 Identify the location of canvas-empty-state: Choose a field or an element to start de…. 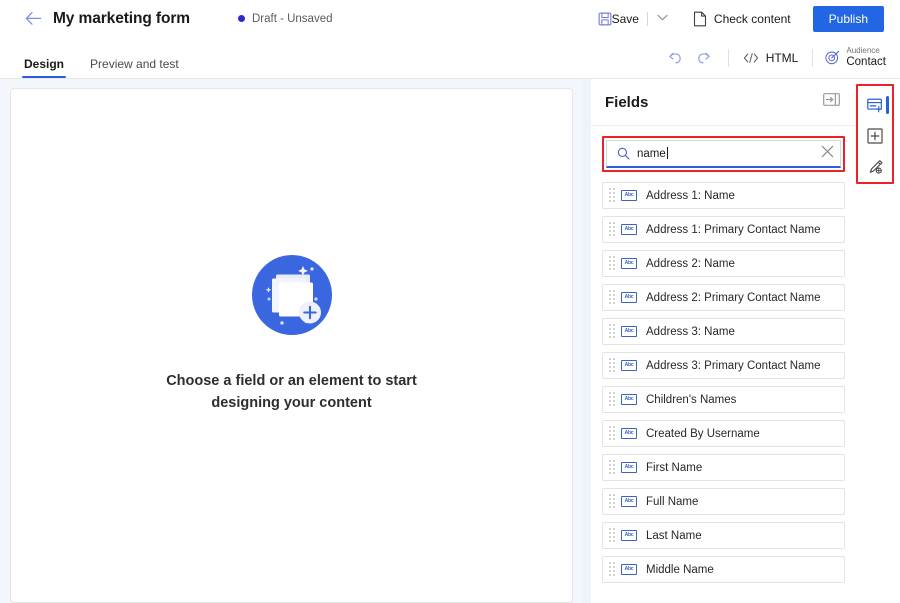
(292, 331).